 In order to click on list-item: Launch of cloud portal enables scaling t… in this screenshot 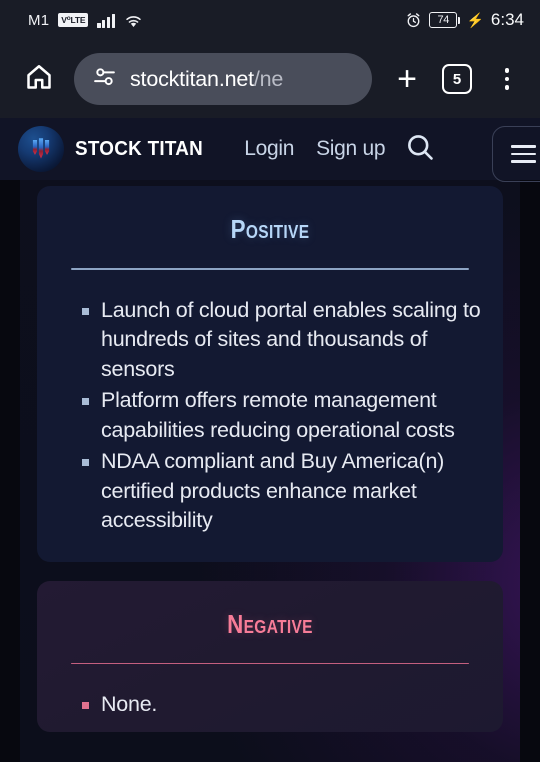, I will do `click(281, 340)`.